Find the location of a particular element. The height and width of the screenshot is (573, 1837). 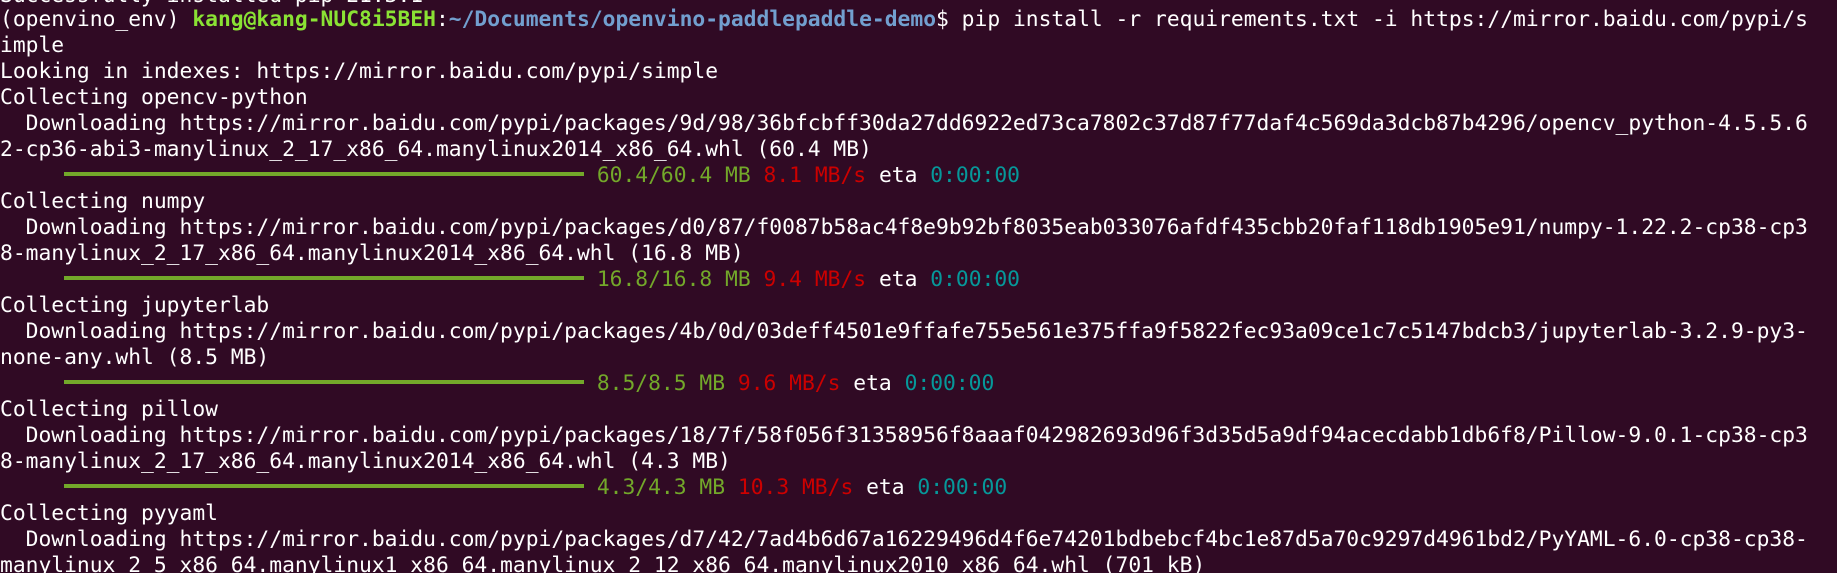

prompt-symbol: $ is located at coordinates (949, 19).